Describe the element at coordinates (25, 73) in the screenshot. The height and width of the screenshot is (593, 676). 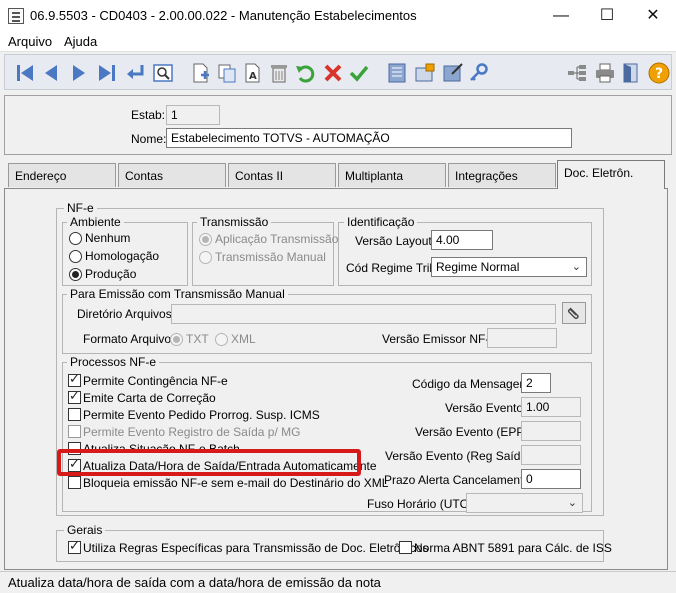
I see `first-icon` at that location.